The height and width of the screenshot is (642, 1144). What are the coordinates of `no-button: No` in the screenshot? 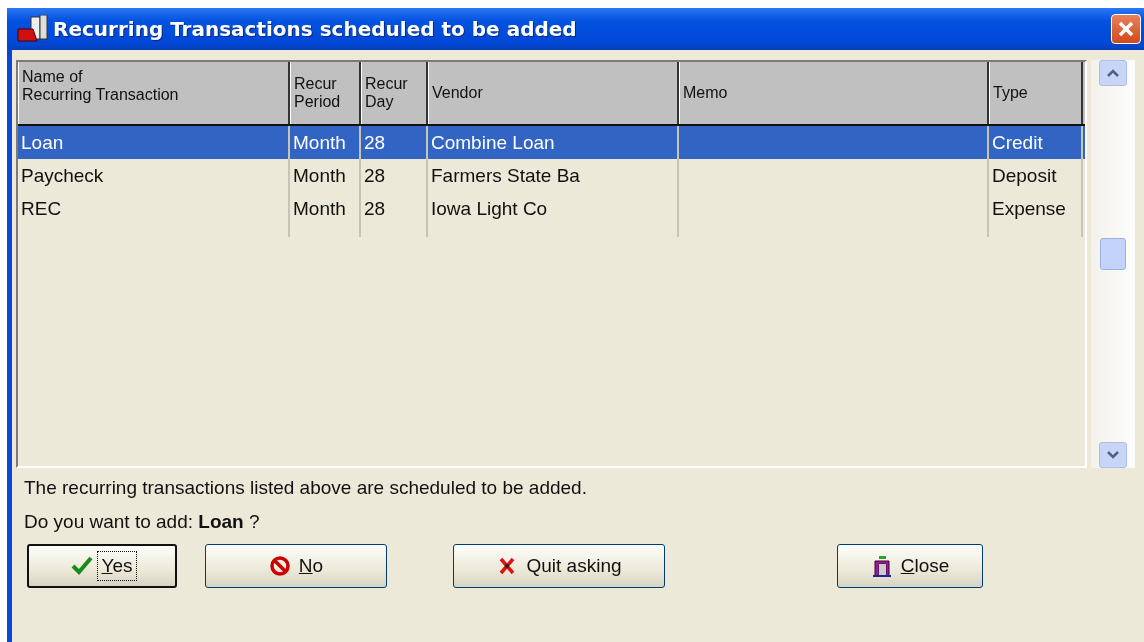 It's located at (296, 566).